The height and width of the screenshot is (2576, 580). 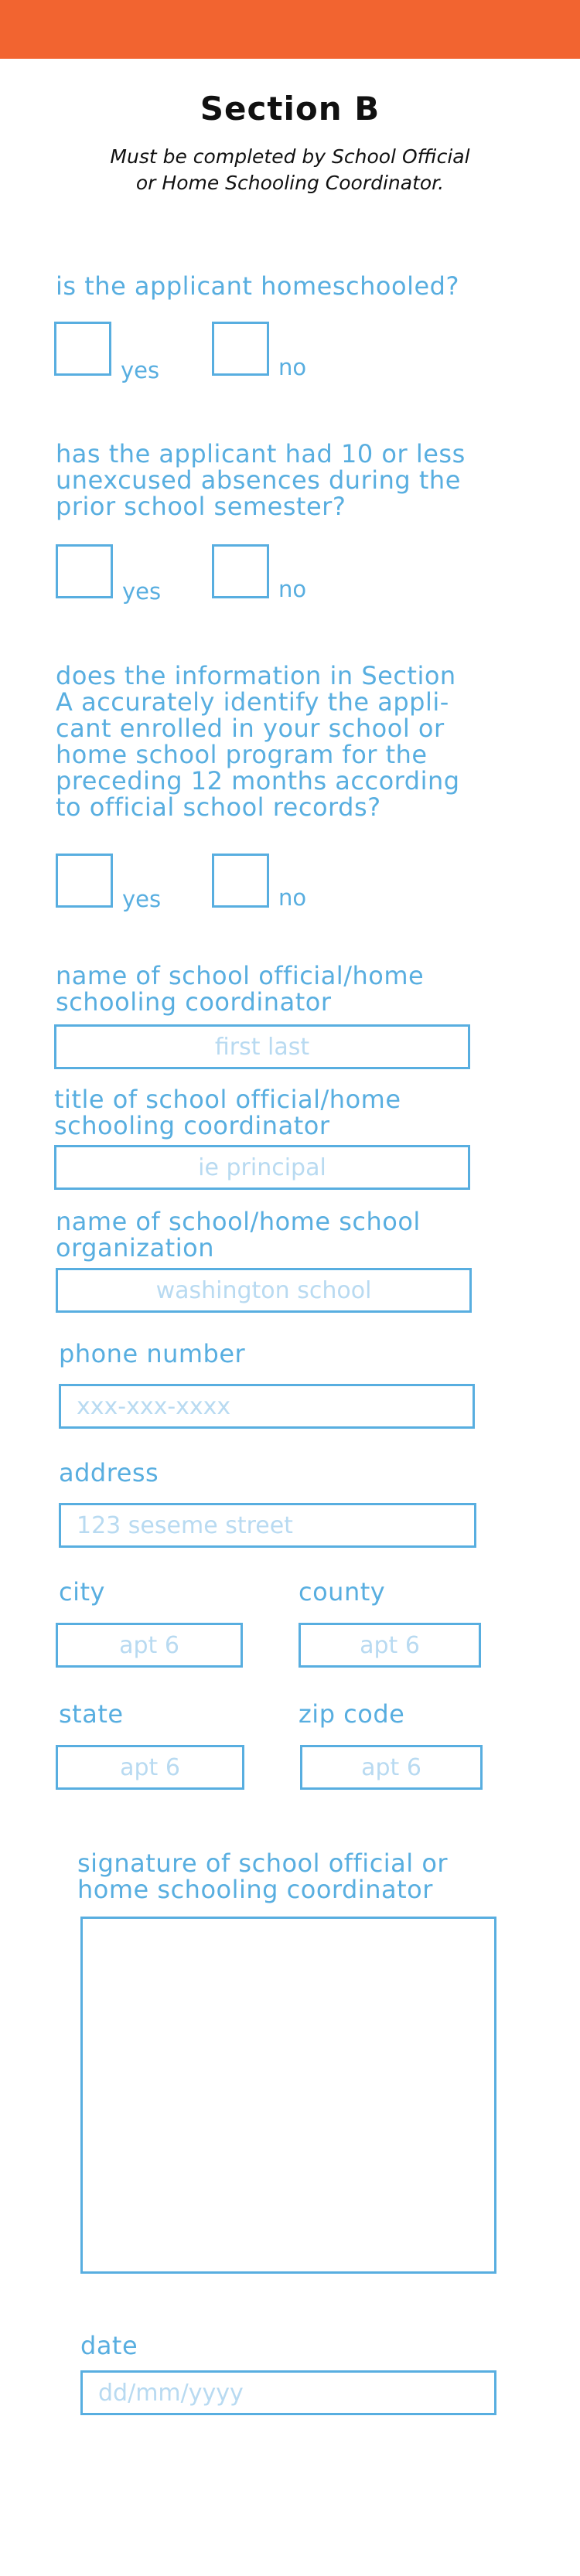 What do you see at coordinates (267, 1406) in the screenshot?
I see `phone-input: xxx-xxx-xxxx` at bounding box center [267, 1406].